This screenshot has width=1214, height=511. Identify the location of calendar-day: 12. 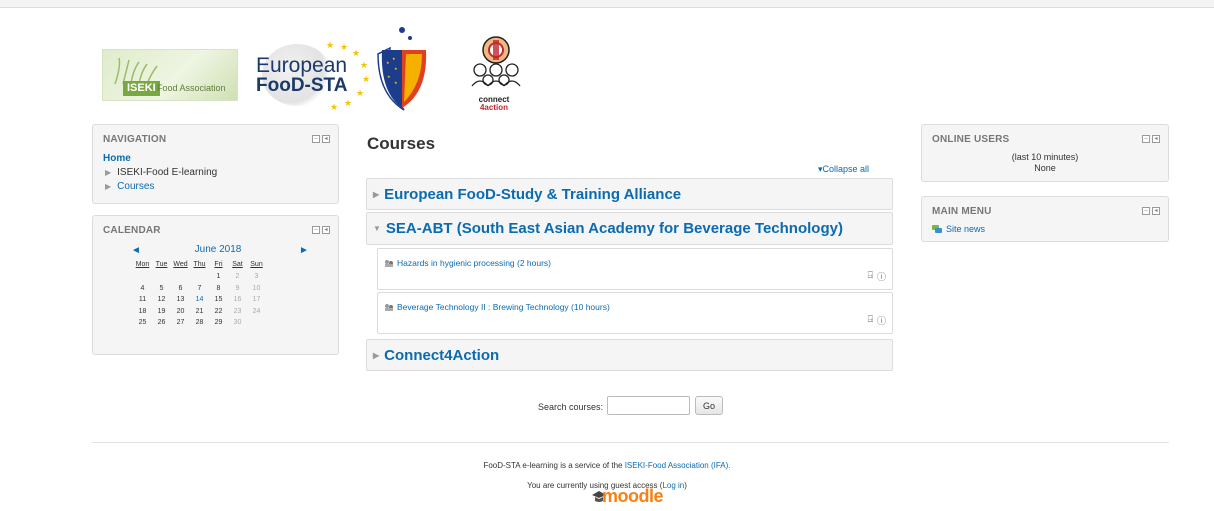
(161, 300).